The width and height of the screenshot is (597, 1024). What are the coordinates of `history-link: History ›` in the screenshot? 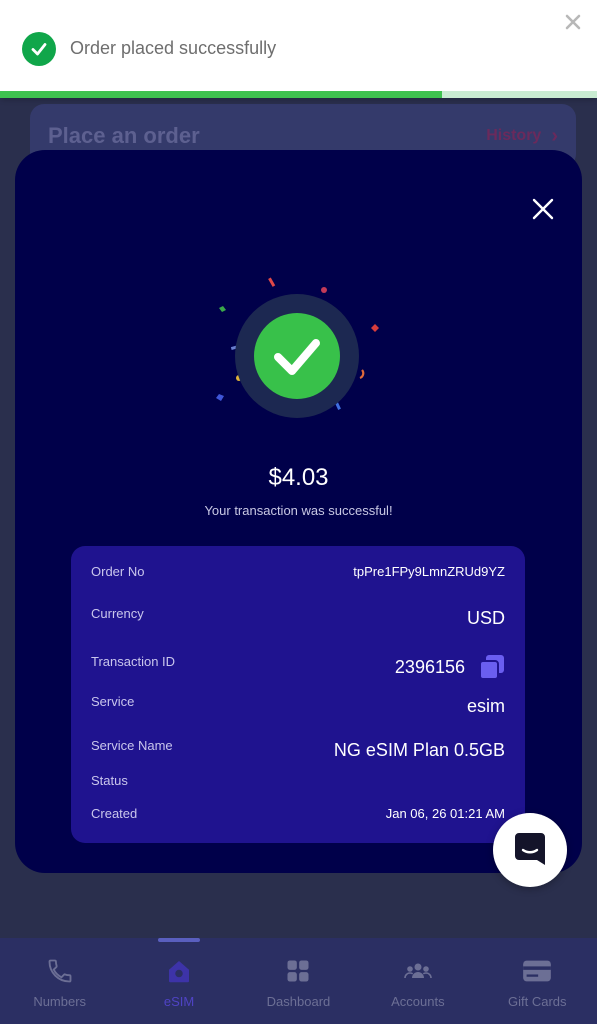 It's located at (522, 136).